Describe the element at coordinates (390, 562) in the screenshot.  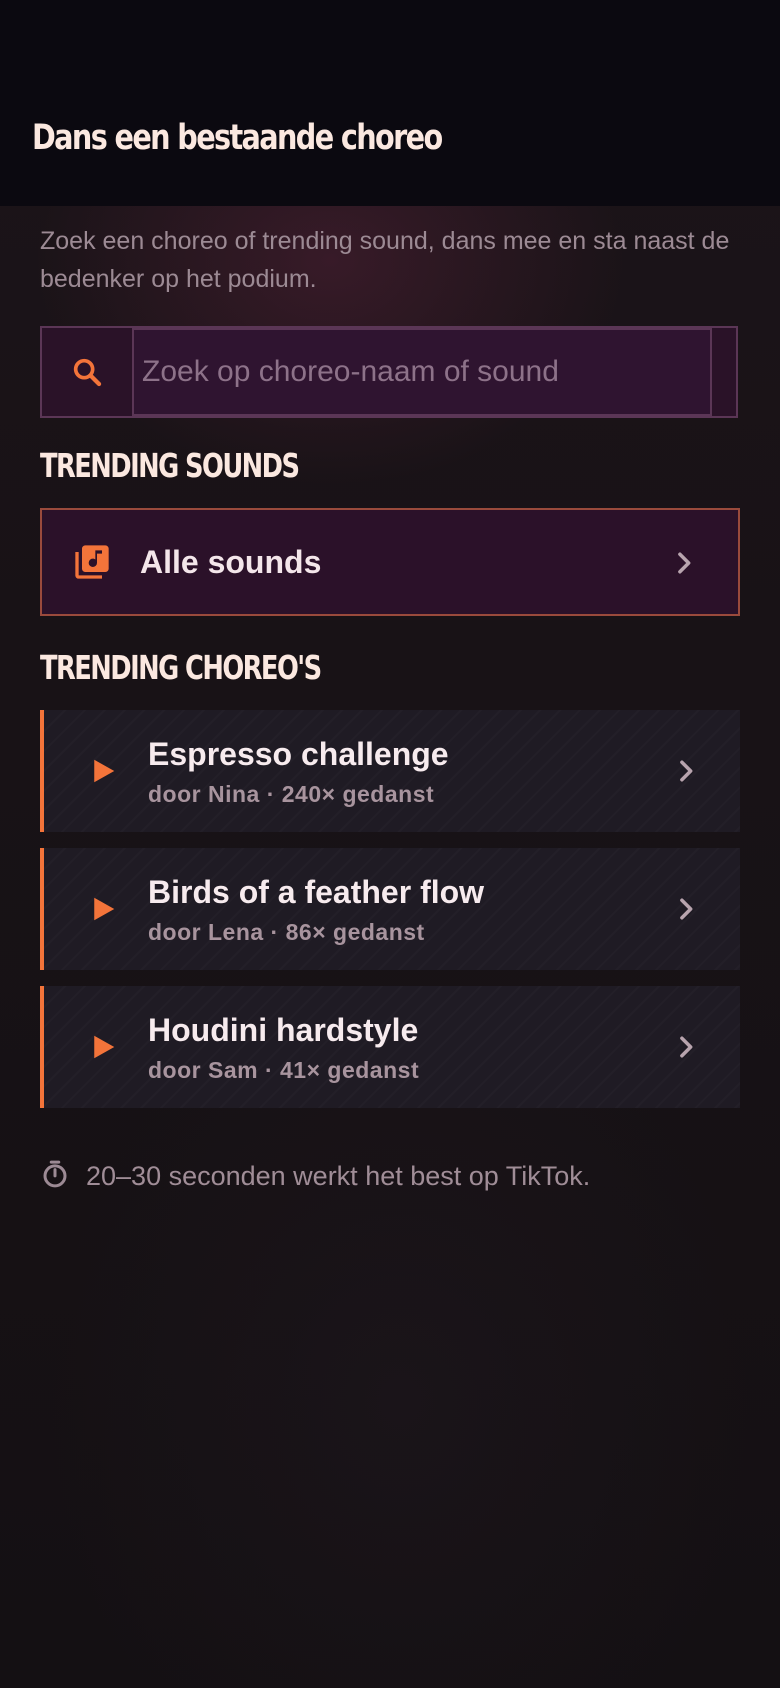
I see `all-sounds-button: Alle sounds` at that location.